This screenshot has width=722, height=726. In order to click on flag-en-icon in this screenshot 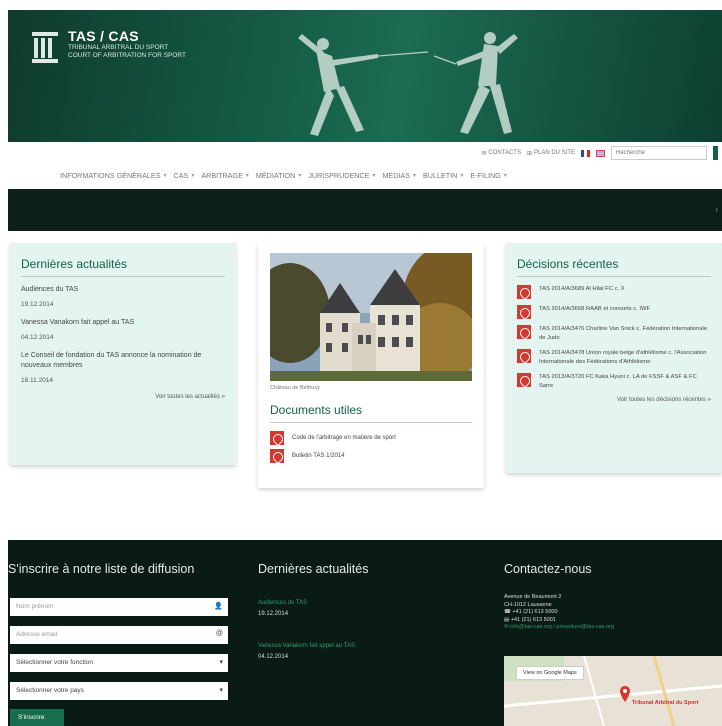, I will do `click(600, 153)`.